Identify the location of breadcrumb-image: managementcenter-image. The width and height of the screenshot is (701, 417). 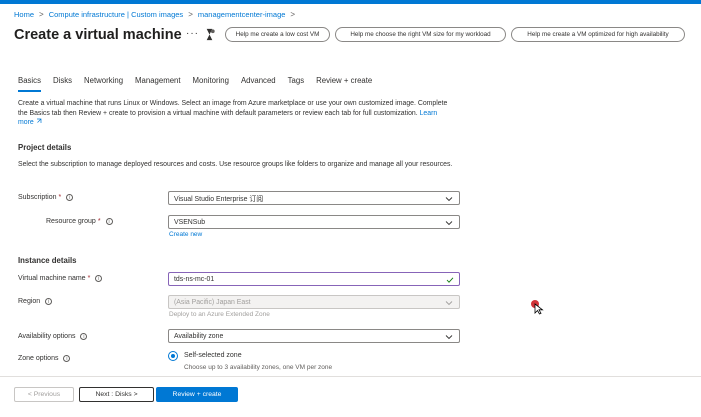
(242, 14).